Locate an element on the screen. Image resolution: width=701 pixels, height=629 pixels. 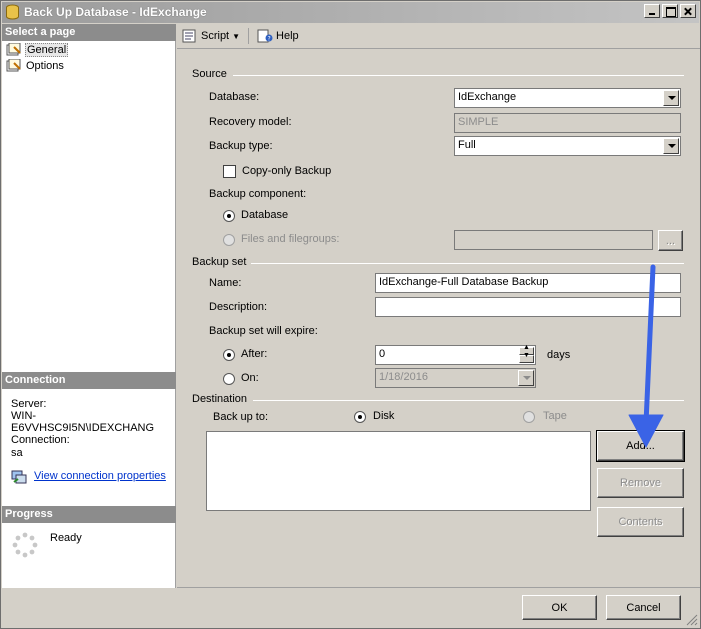
server-value: WIN-E6VVHSC9I5N\IDEXCHANG is located at coordinates (83, 422).